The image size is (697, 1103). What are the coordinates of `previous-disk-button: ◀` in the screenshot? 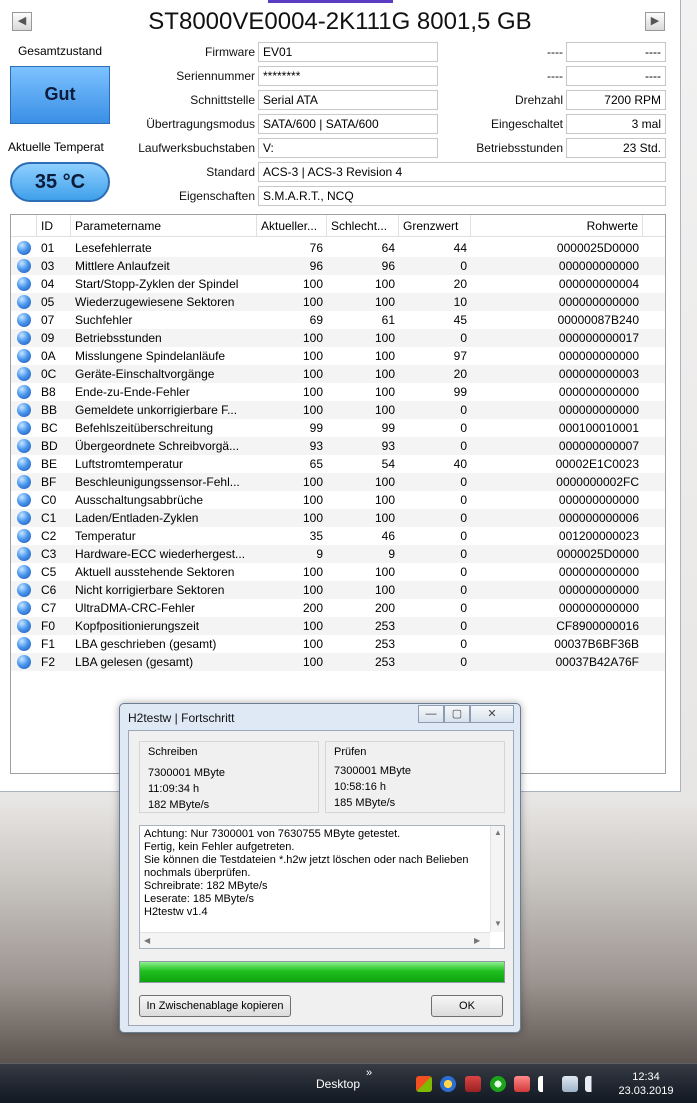 It's located at (22, 21).